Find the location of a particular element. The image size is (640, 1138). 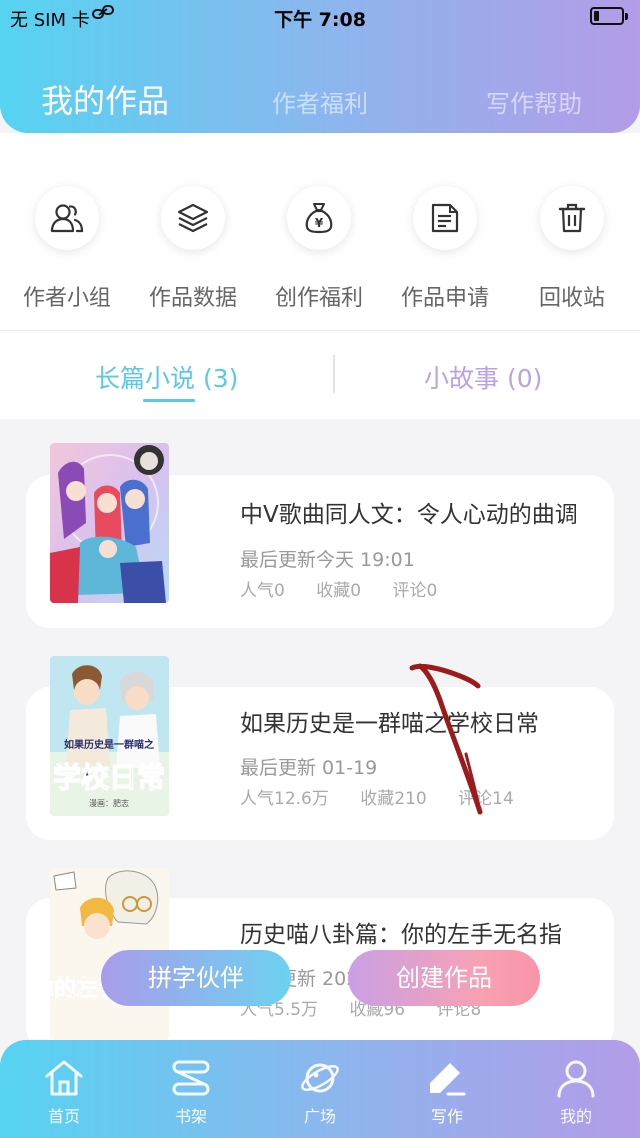

quick-work-apply: 作品申请 is located at coordinates (445, 249).